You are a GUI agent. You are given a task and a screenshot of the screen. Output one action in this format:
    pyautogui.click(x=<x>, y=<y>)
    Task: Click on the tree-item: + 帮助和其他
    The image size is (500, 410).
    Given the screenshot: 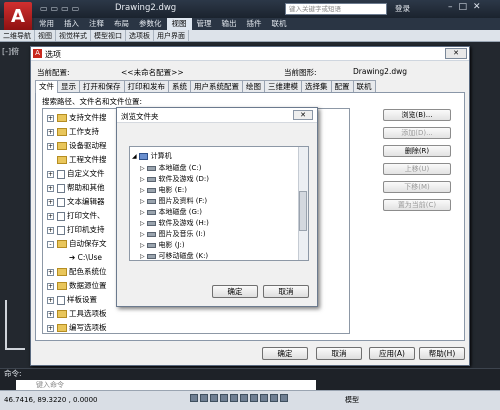 What is the action you would take?
    pyautogui.click(x=76, y=187)
    